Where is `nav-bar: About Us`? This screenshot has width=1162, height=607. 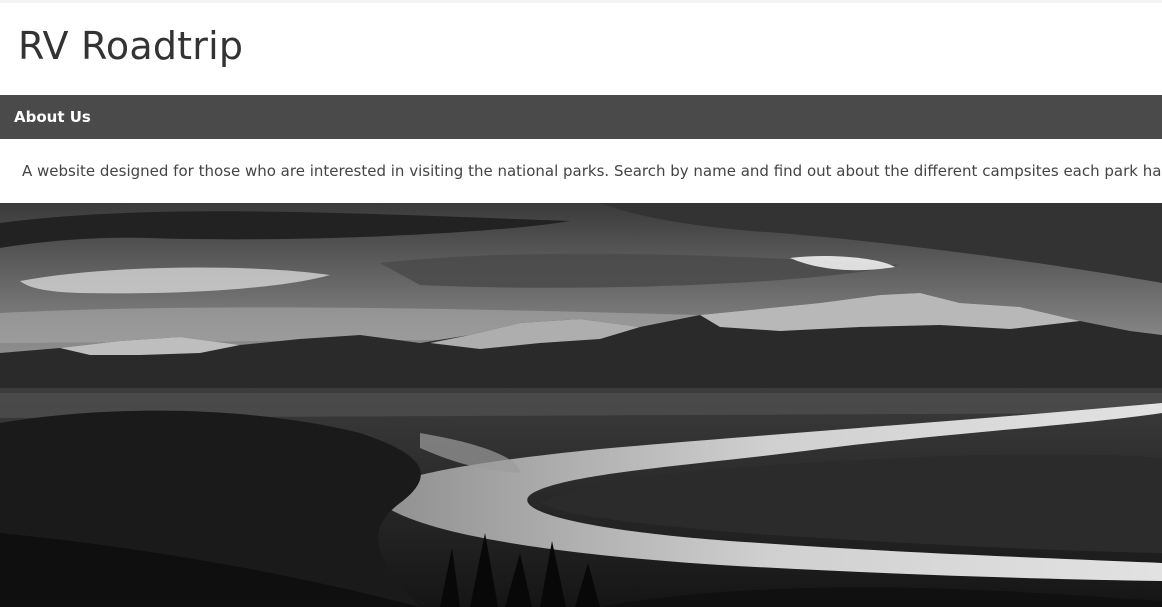
nav-bar: About Us is located at coordinates (581, 117).